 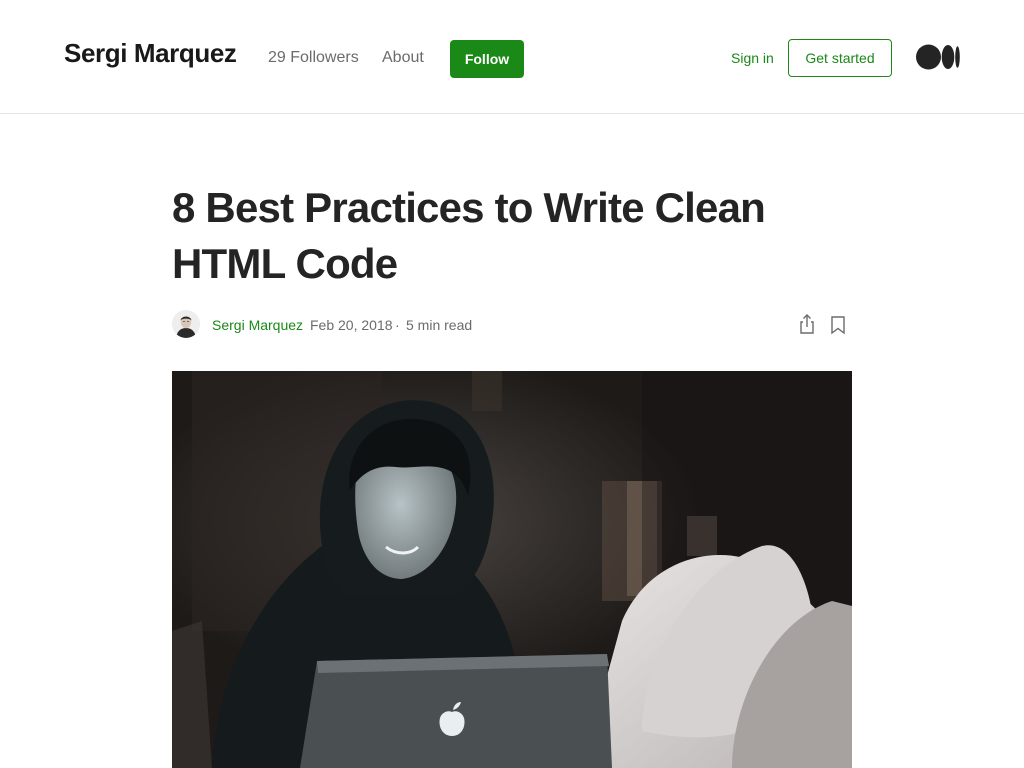 What do you see at coordinates (752, 58) in the screenshot?
I see `sign-in-link: Sign in` at bounding box center [752, 58].